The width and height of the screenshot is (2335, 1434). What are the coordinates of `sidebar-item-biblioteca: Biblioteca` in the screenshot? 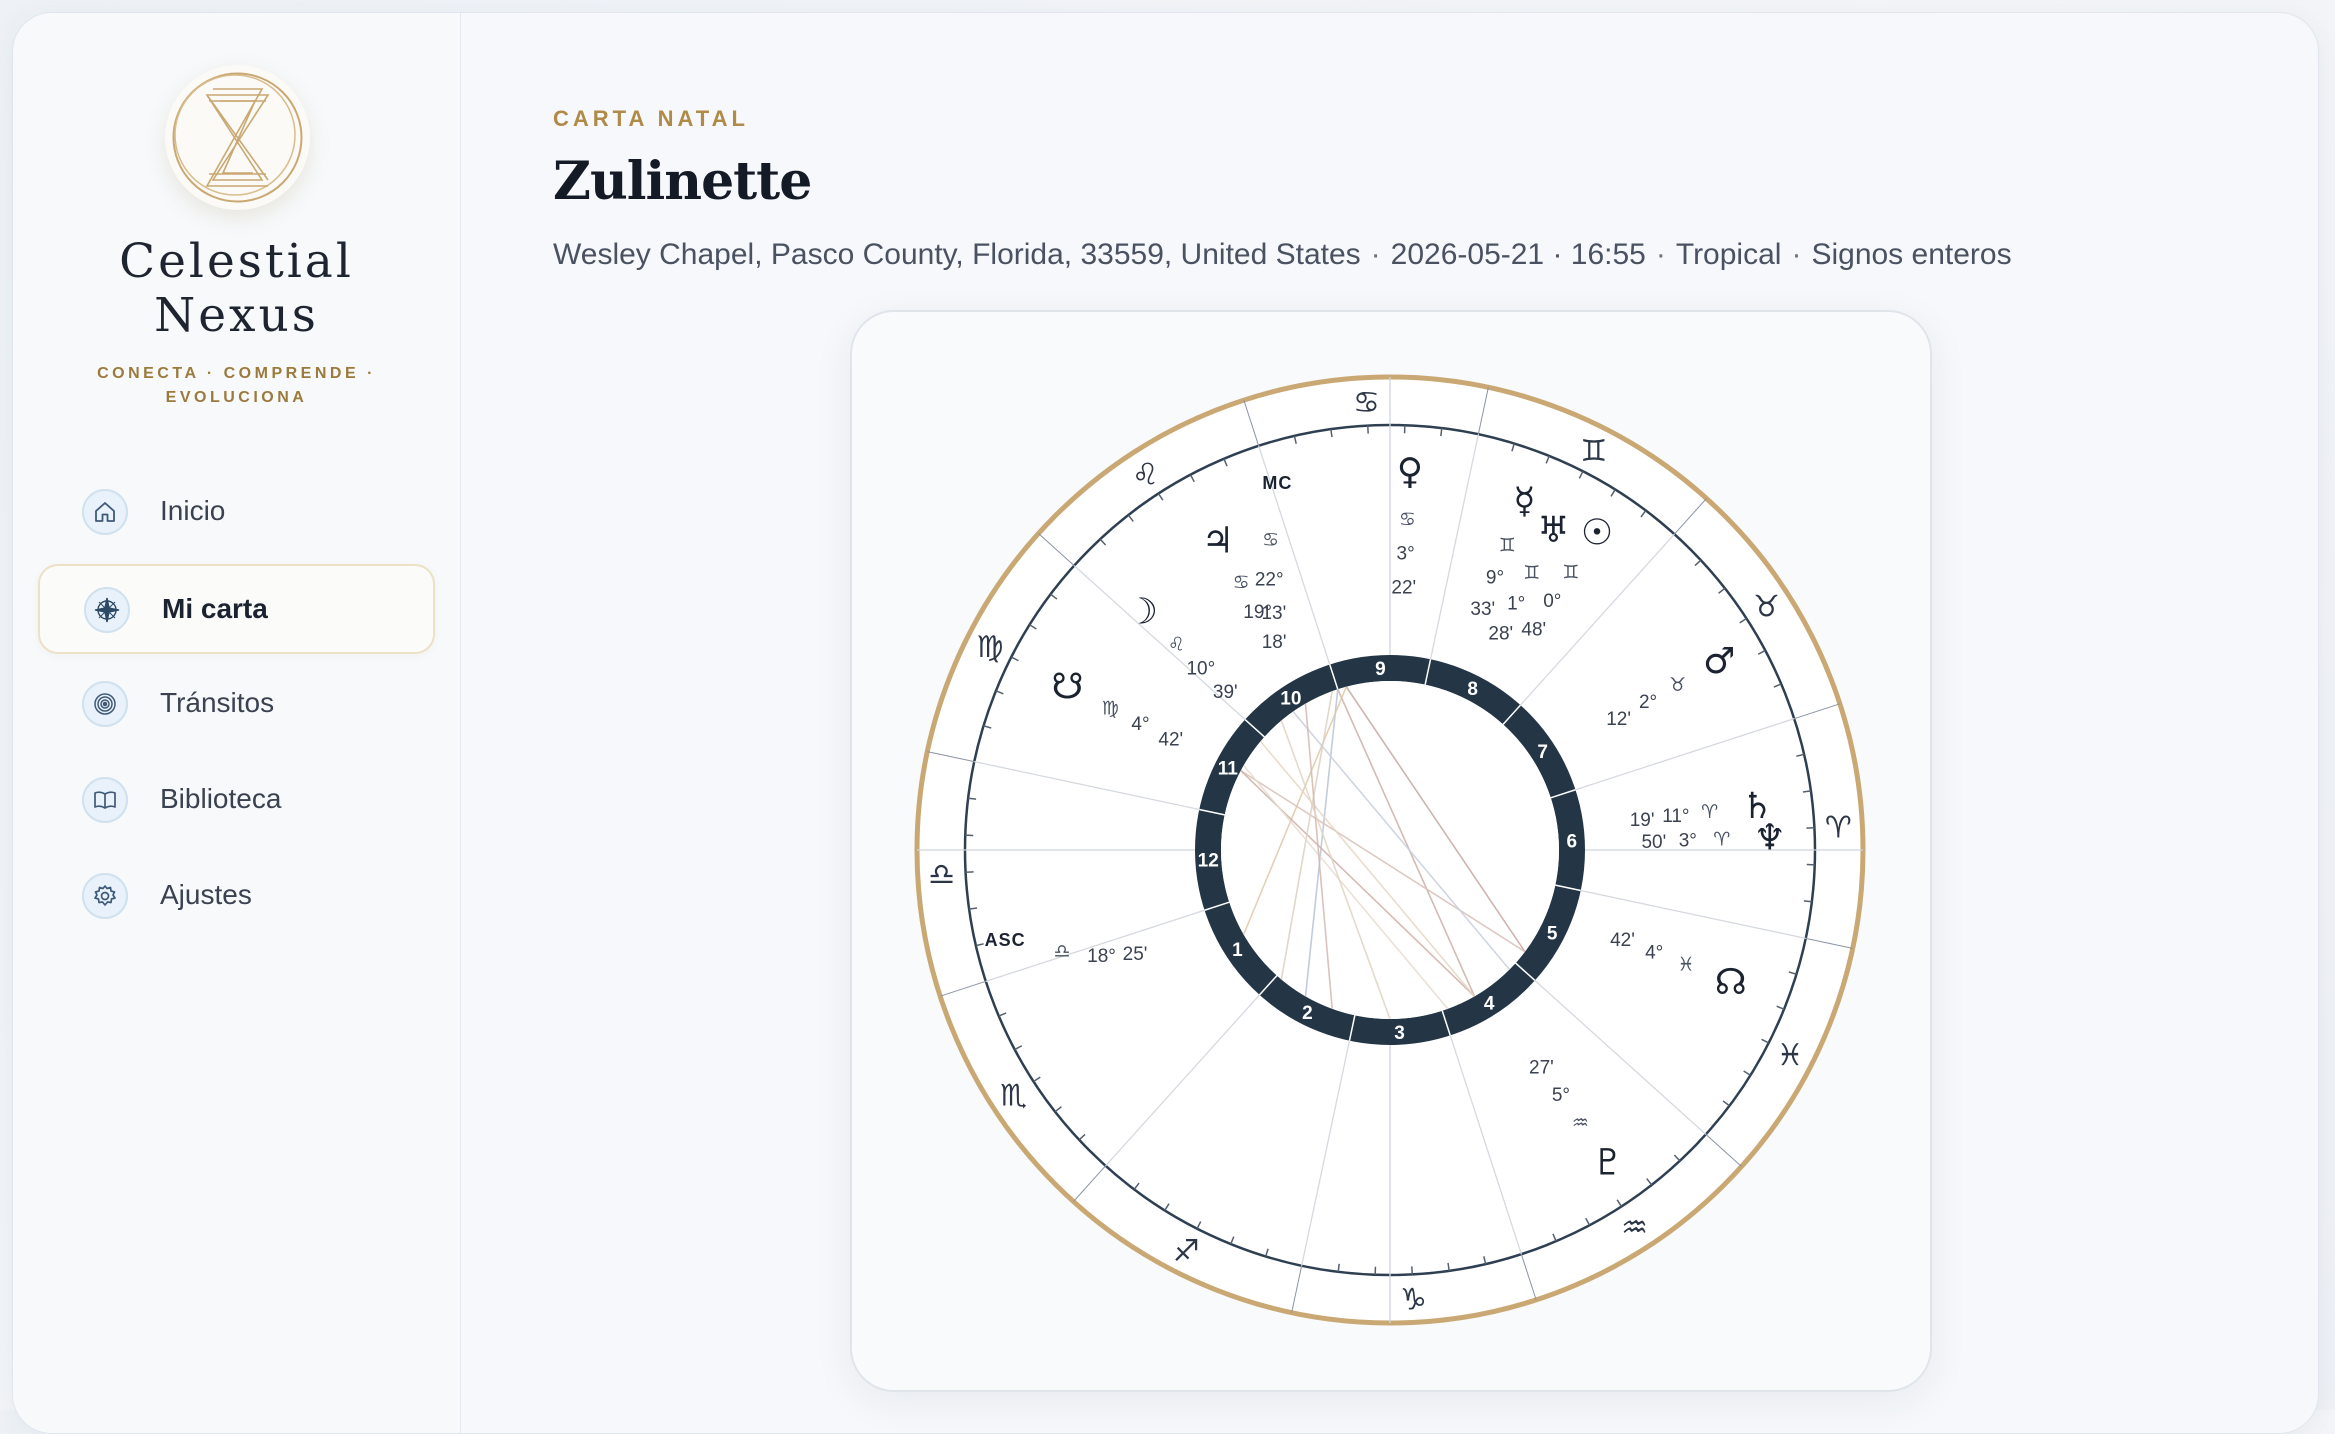 It's located at (236, 801).